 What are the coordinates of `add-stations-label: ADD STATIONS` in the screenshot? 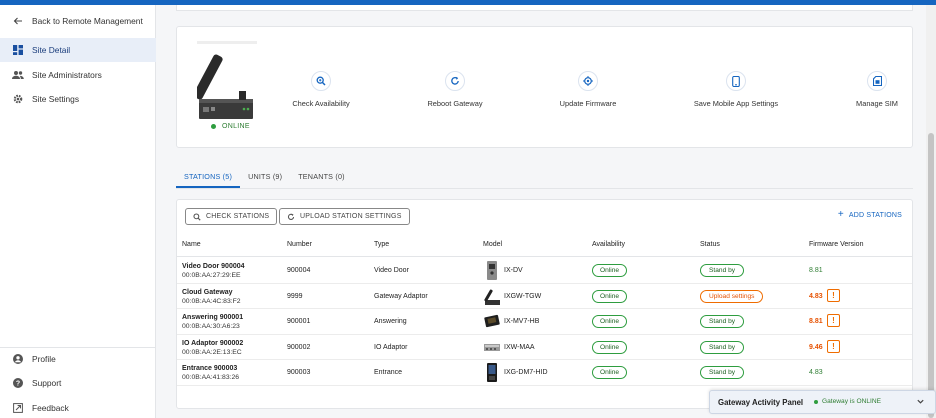 It's located at (875, 215).